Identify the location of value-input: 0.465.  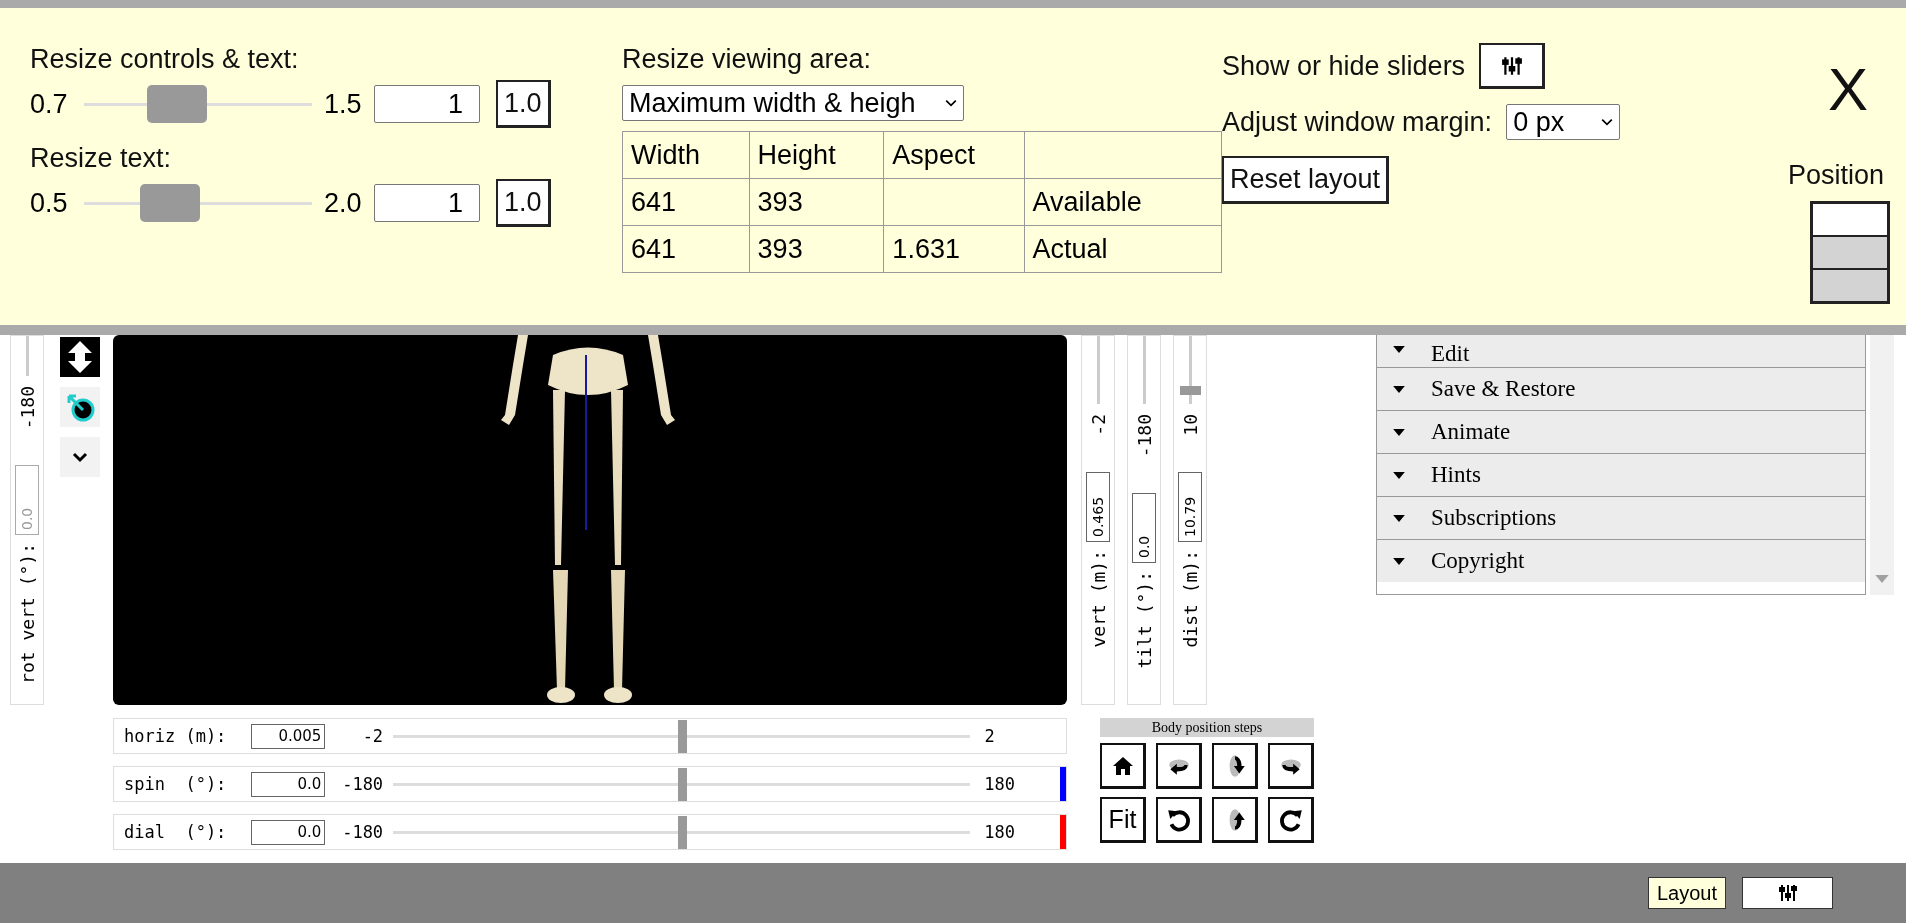
(1098, 506).